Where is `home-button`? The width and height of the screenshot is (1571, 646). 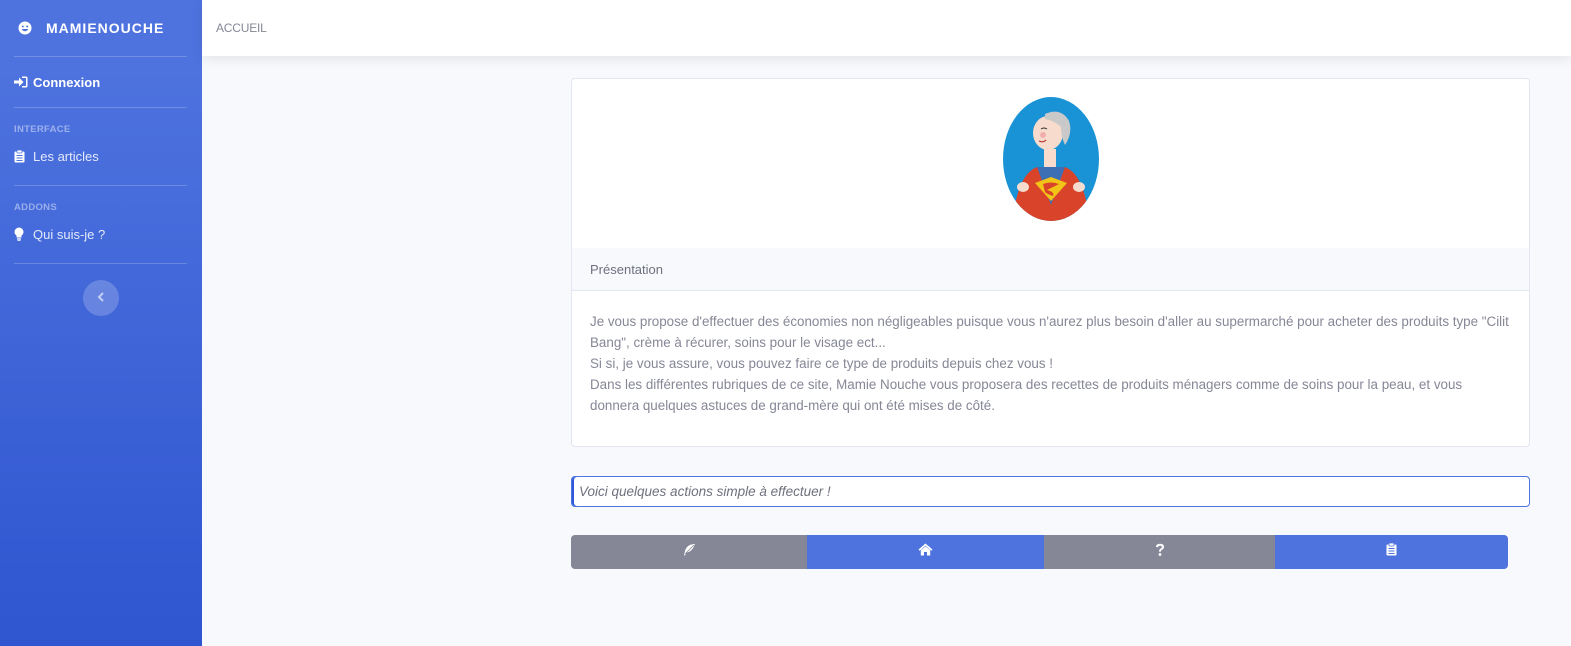
home-button is located at coordinates (925, 552).